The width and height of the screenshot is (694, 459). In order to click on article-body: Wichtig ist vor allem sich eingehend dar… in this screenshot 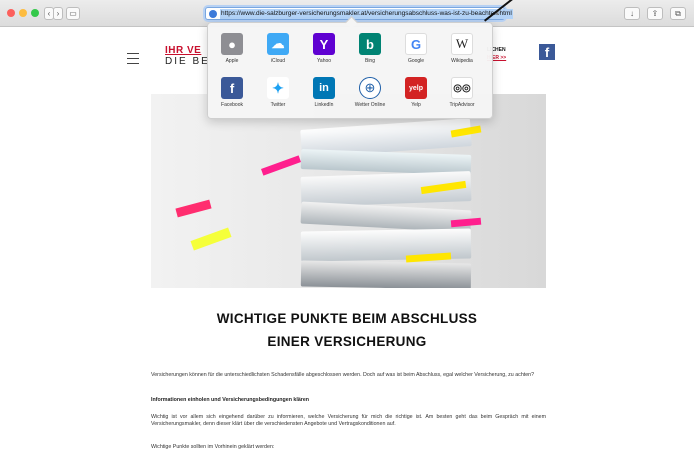, I will do `click(348, 421)`.